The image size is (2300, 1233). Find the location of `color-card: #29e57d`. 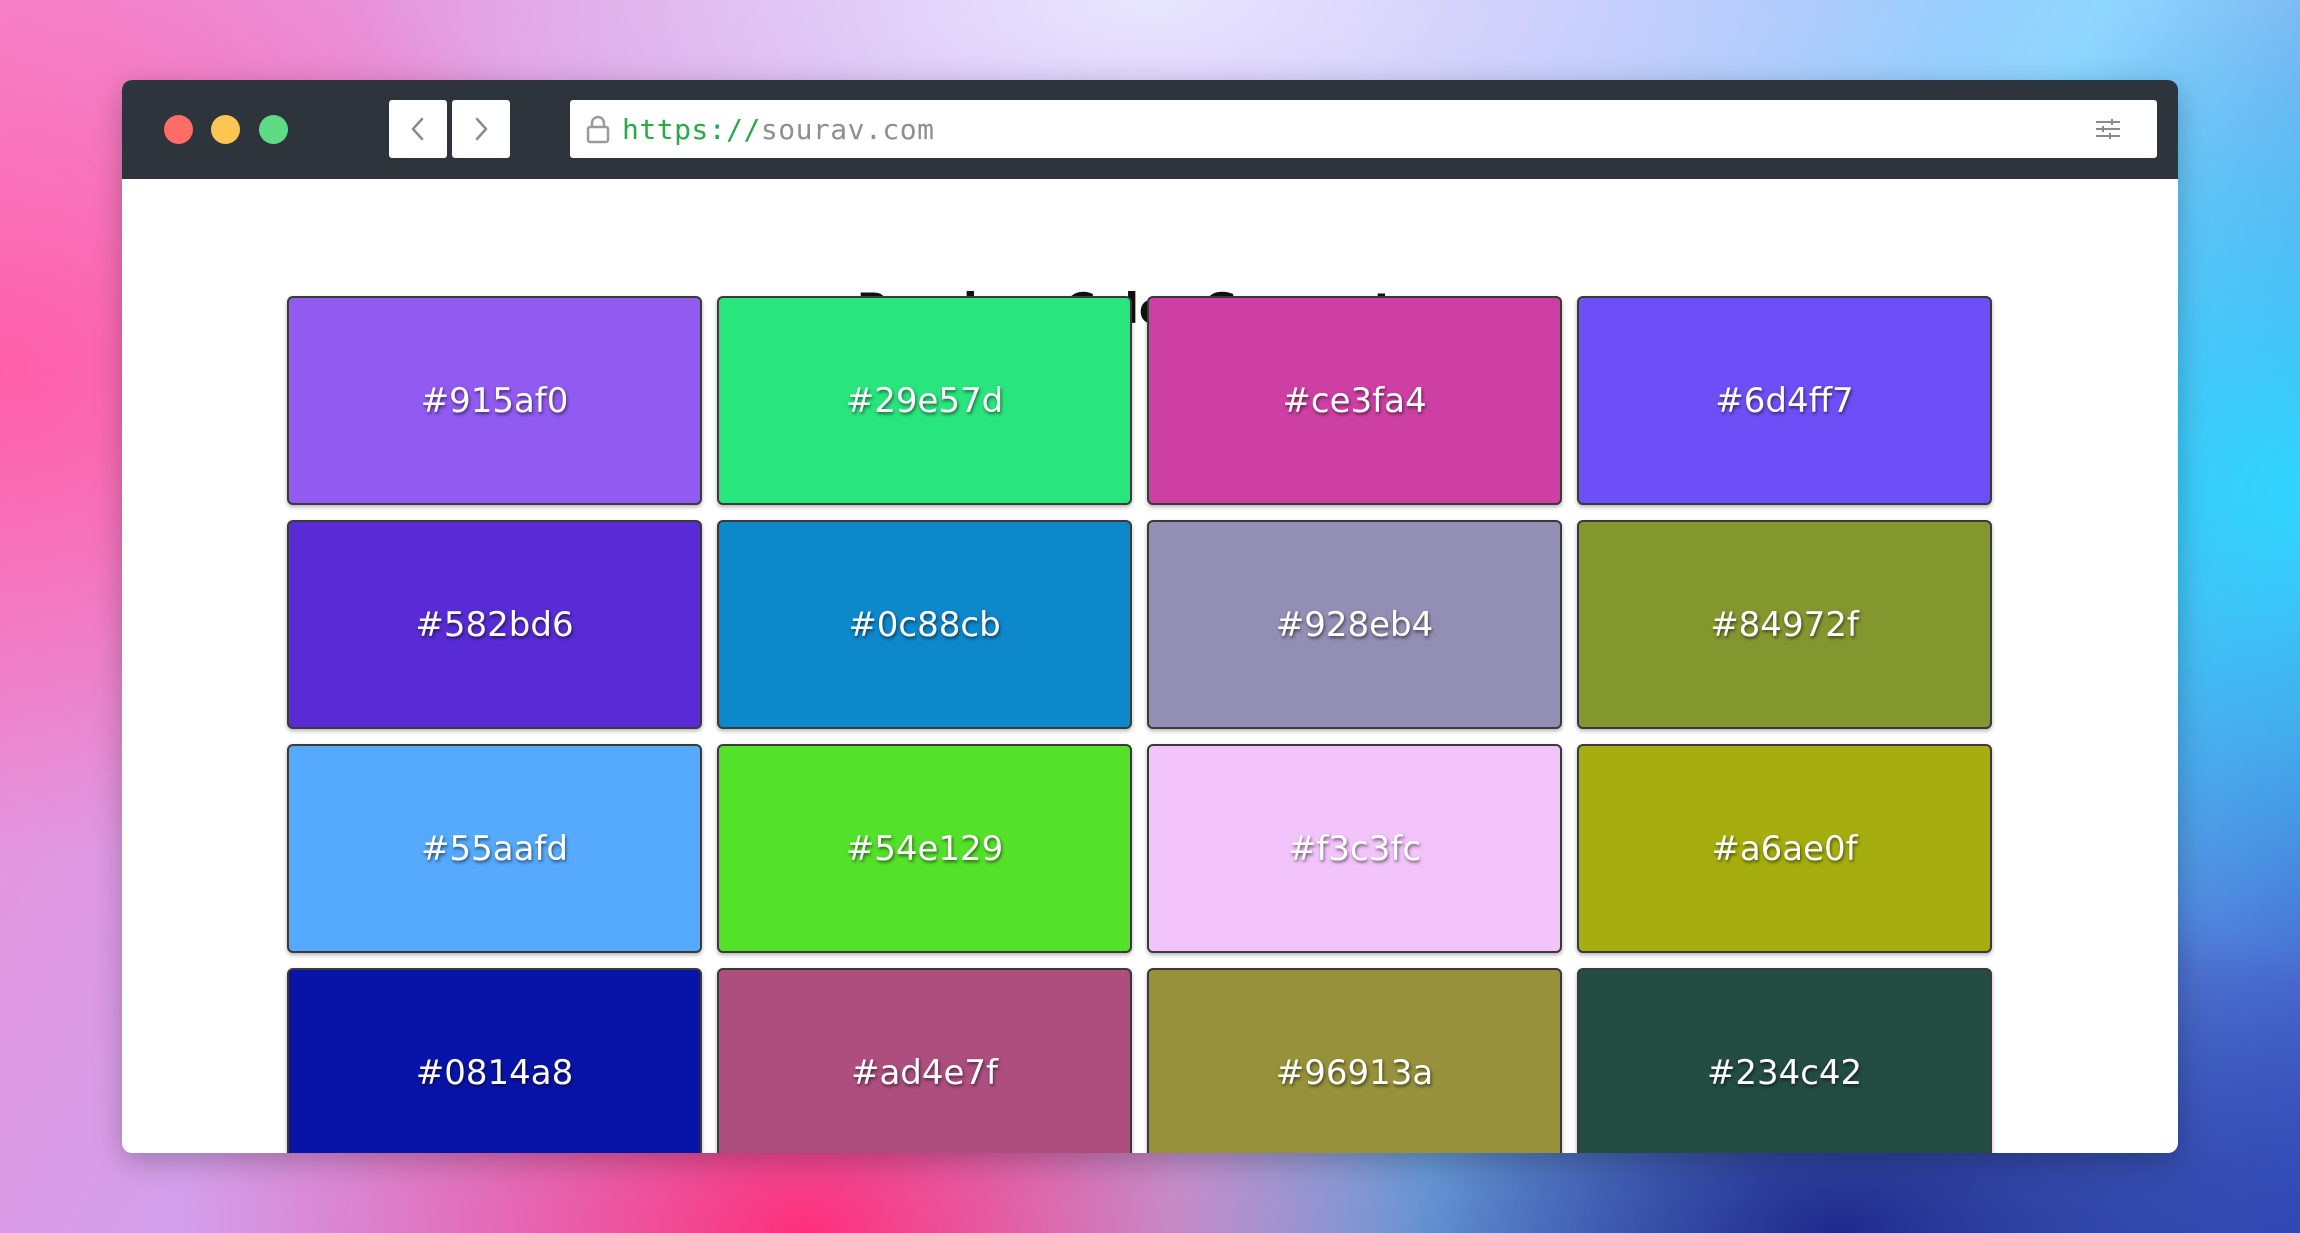

color-card: #29e57d is located at coordinates (924, 400).